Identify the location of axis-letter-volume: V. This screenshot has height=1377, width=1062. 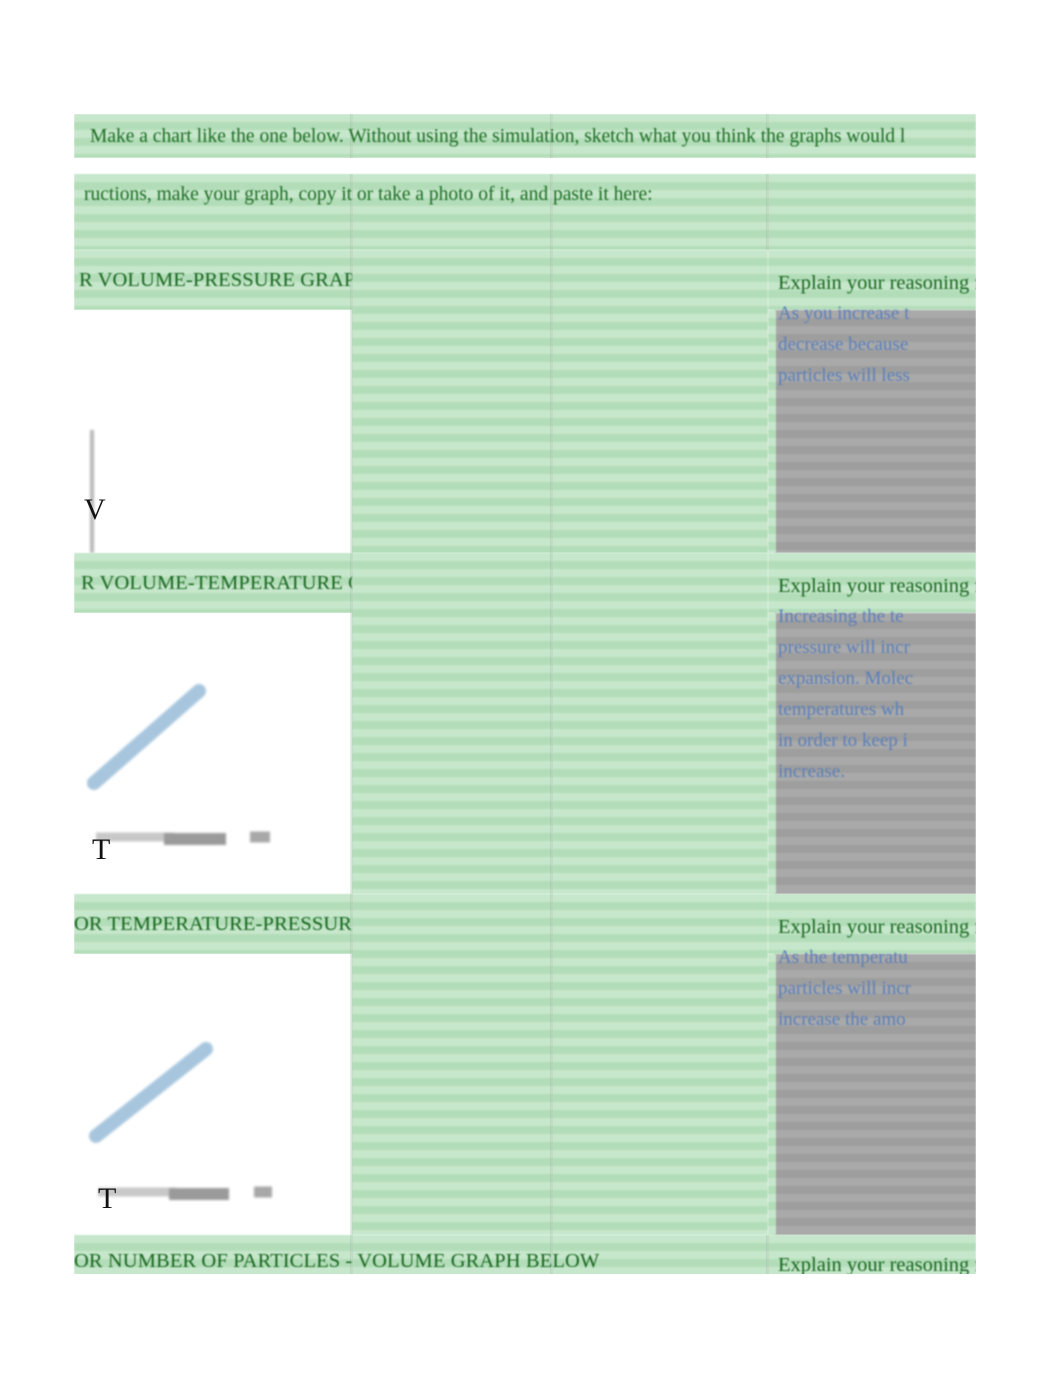
(95, 509).